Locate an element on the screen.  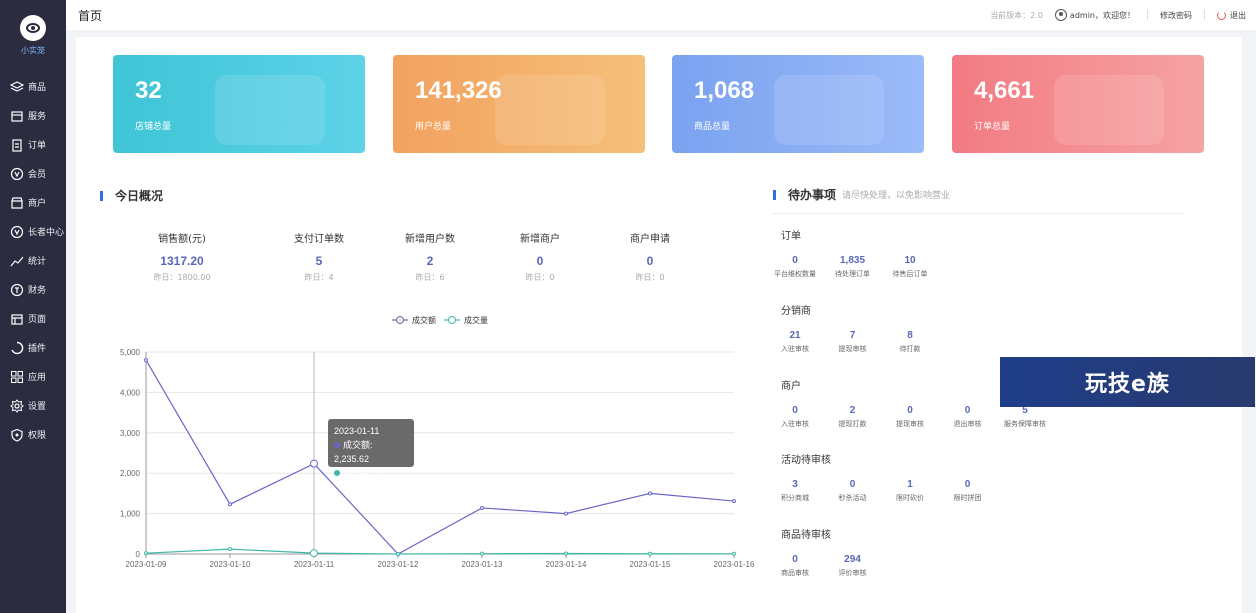
todo-value: 3 is located at coordinates (795, 484).